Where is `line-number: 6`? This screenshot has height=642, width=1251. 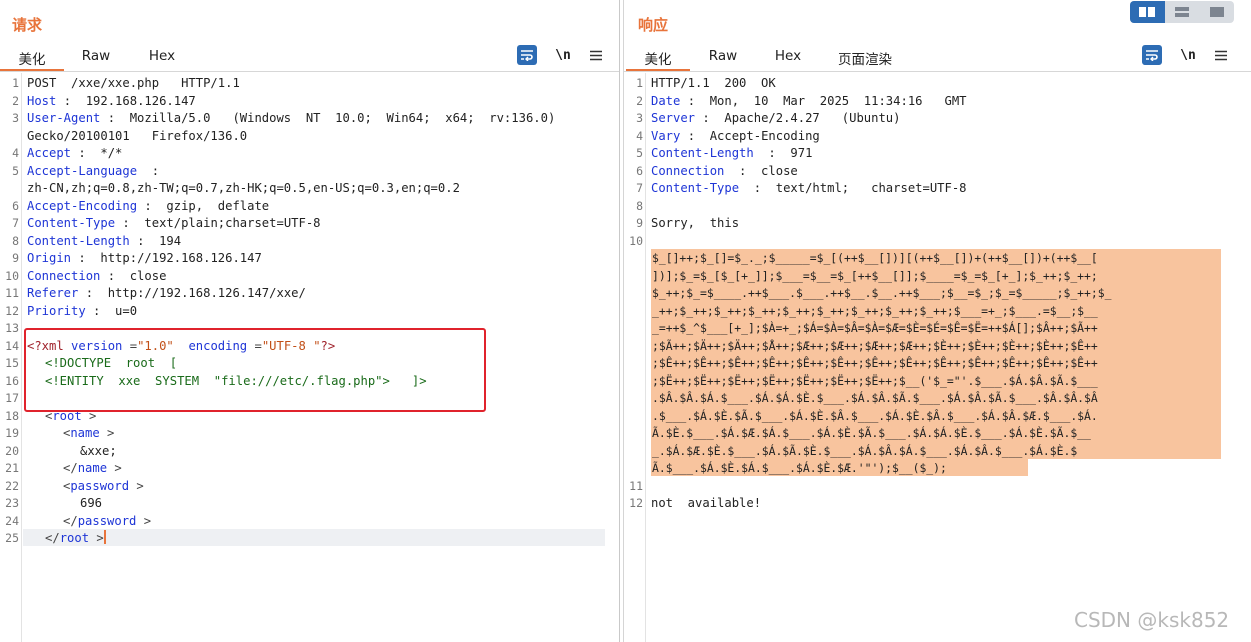
line-number: 6 is located at coordinates (15, 205).